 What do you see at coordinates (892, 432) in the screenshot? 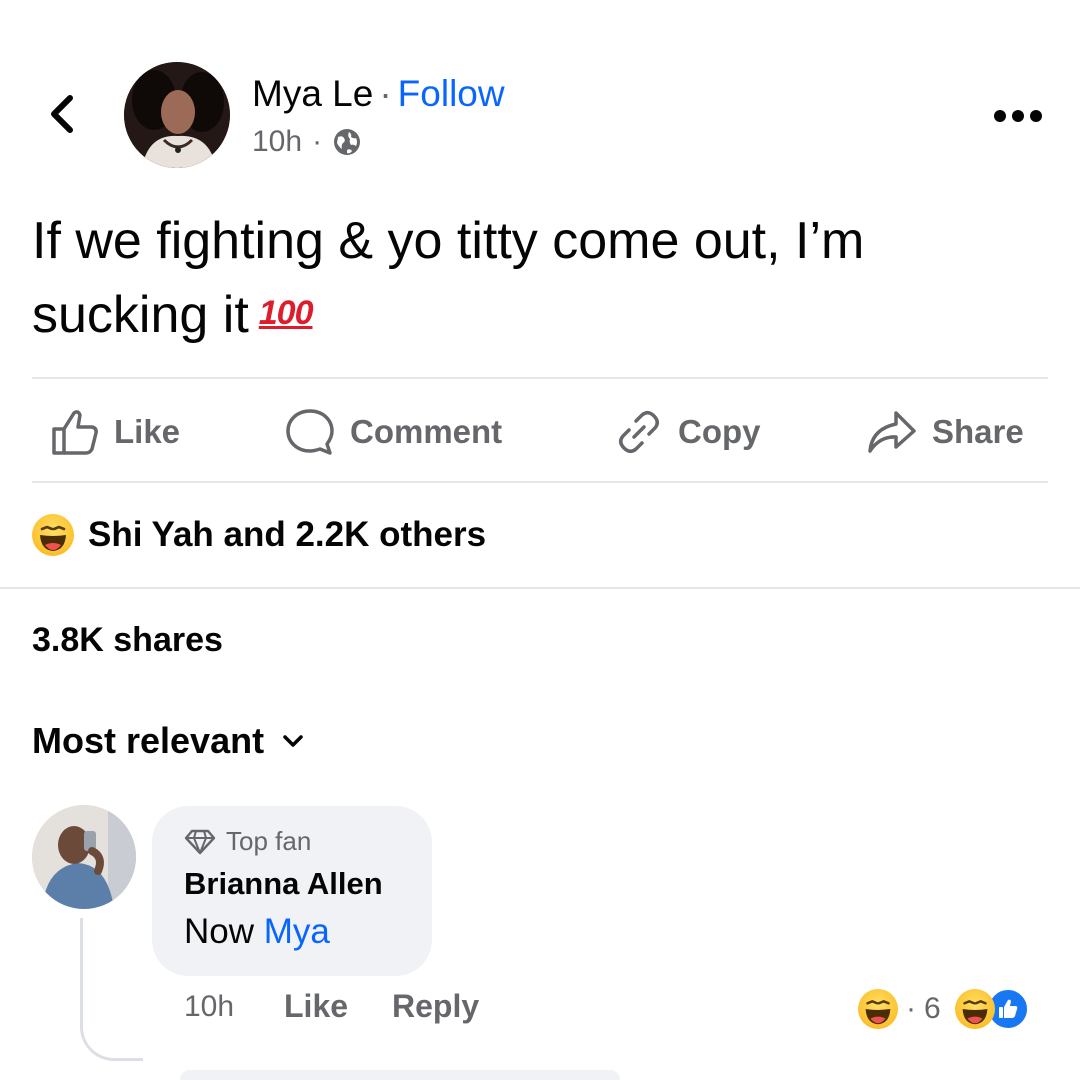
I see `share-icon` at bounding box center [892, 432].